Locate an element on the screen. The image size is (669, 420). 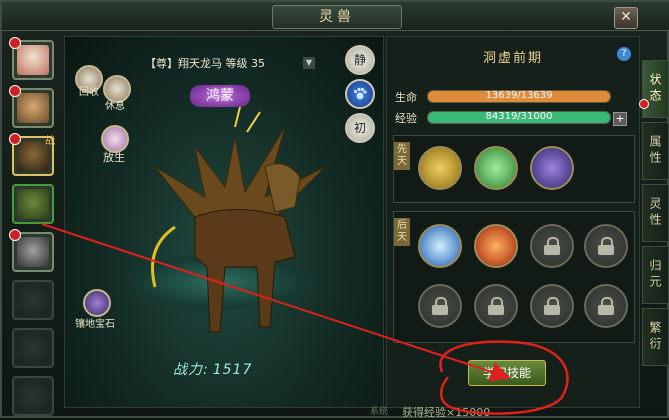
exp-label: 经验 is located at coordinates (406, 118).